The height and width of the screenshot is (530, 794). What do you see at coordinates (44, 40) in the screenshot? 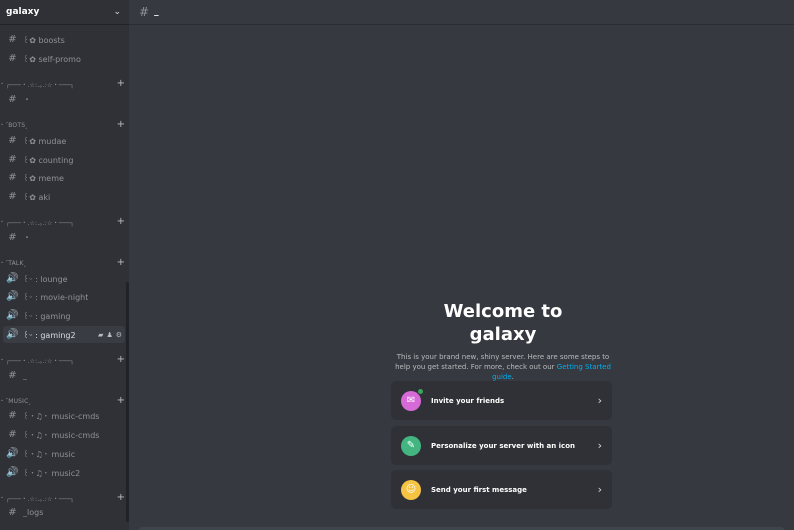
I see `channel-label: ꒰✿ boosts` at bounding box center [44, 40].